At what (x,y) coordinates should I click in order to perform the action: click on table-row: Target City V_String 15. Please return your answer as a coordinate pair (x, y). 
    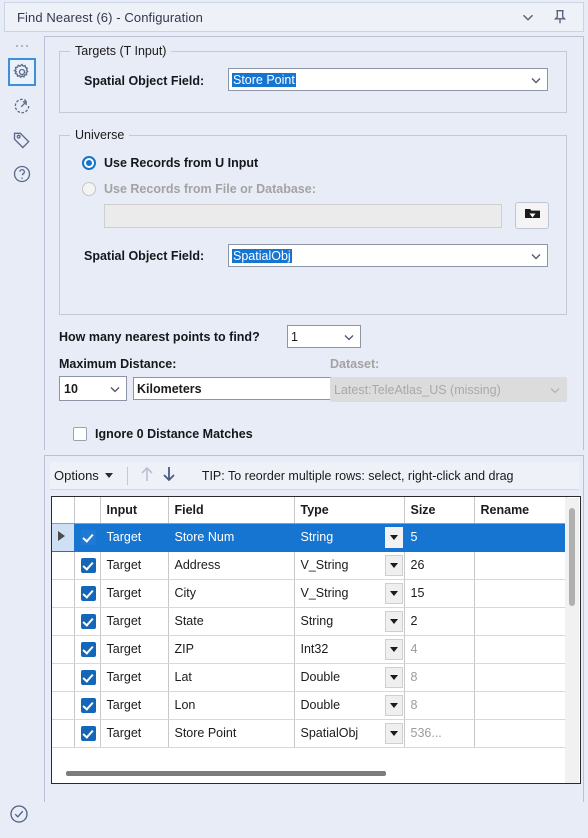
    Looking at the image, I should click on (309, 593).